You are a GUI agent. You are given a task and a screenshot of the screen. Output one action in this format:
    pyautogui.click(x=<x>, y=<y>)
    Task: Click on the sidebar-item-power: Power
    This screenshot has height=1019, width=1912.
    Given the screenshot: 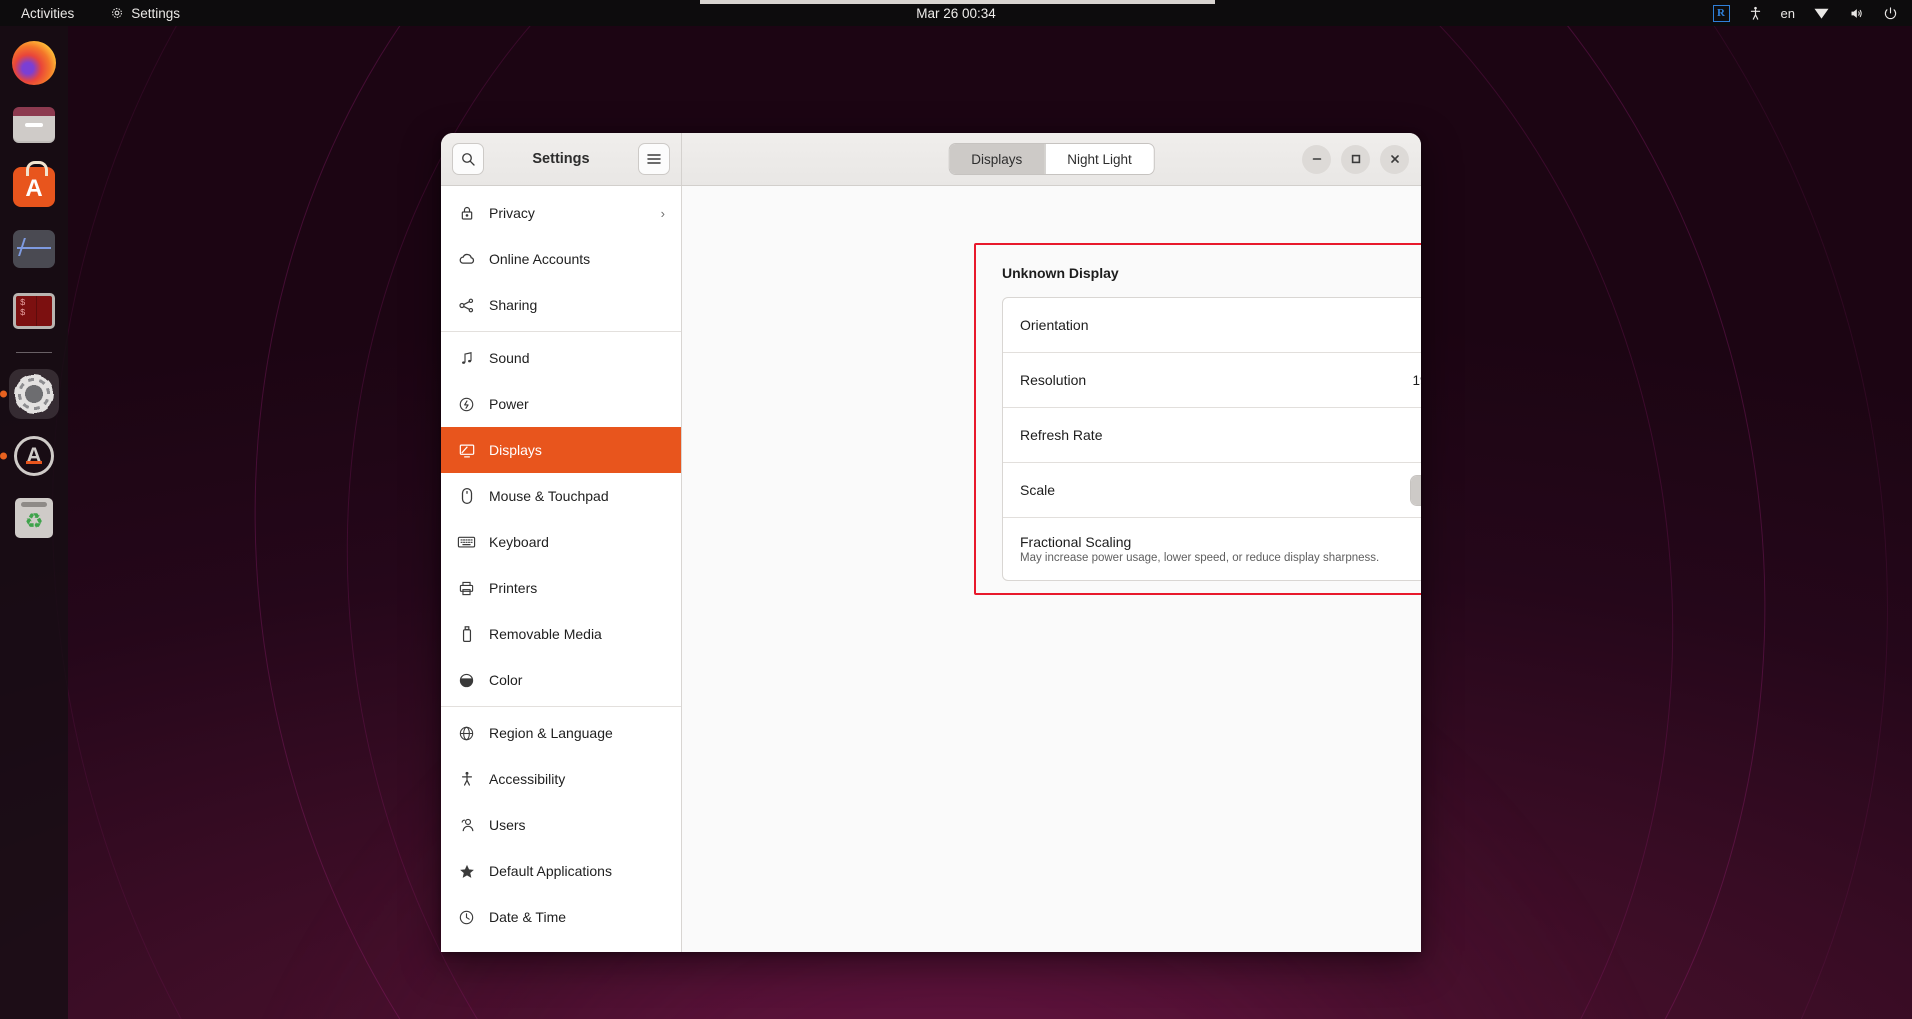 What is the action you would take?
    pyautogui.click(x=561, y=404)
    